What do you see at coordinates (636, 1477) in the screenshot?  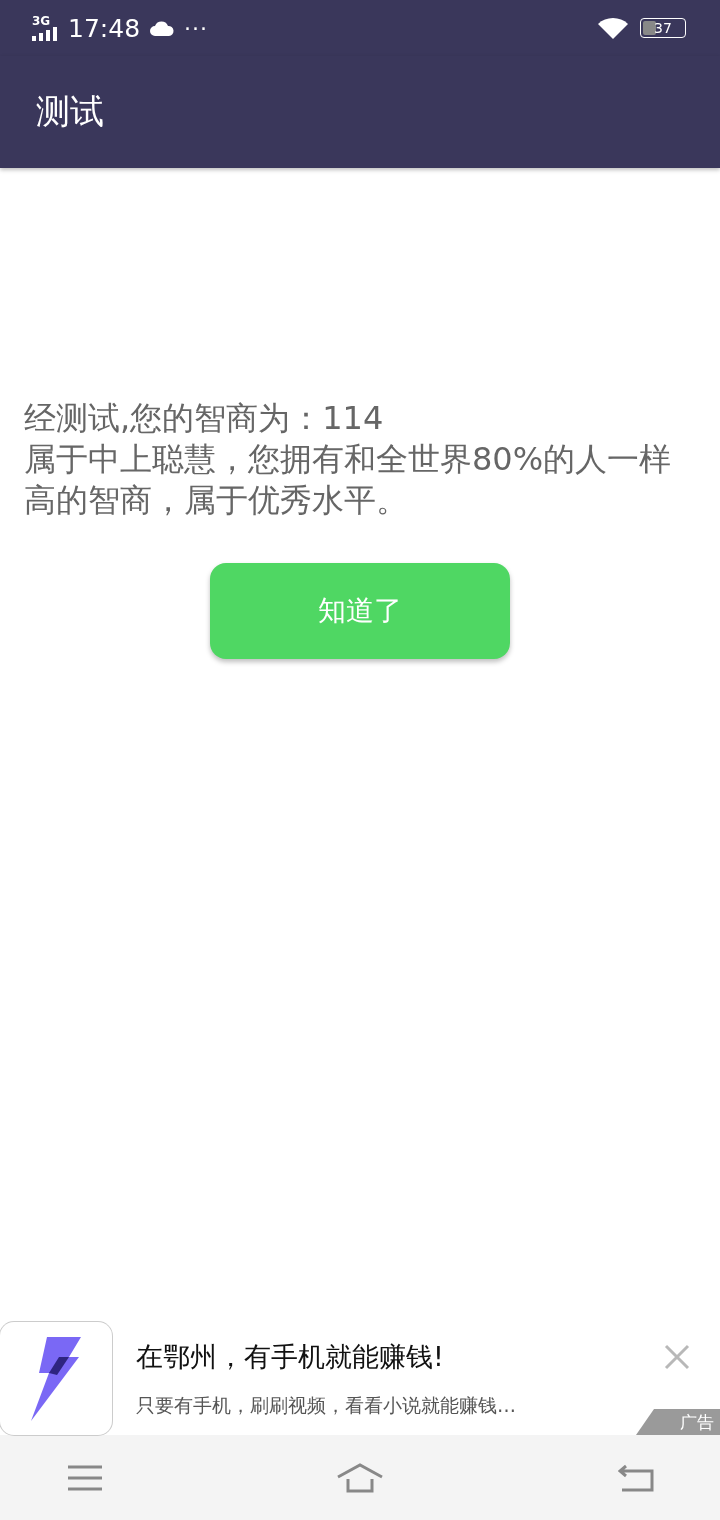 I see `back-icon` at bounding box center [636, 1477].